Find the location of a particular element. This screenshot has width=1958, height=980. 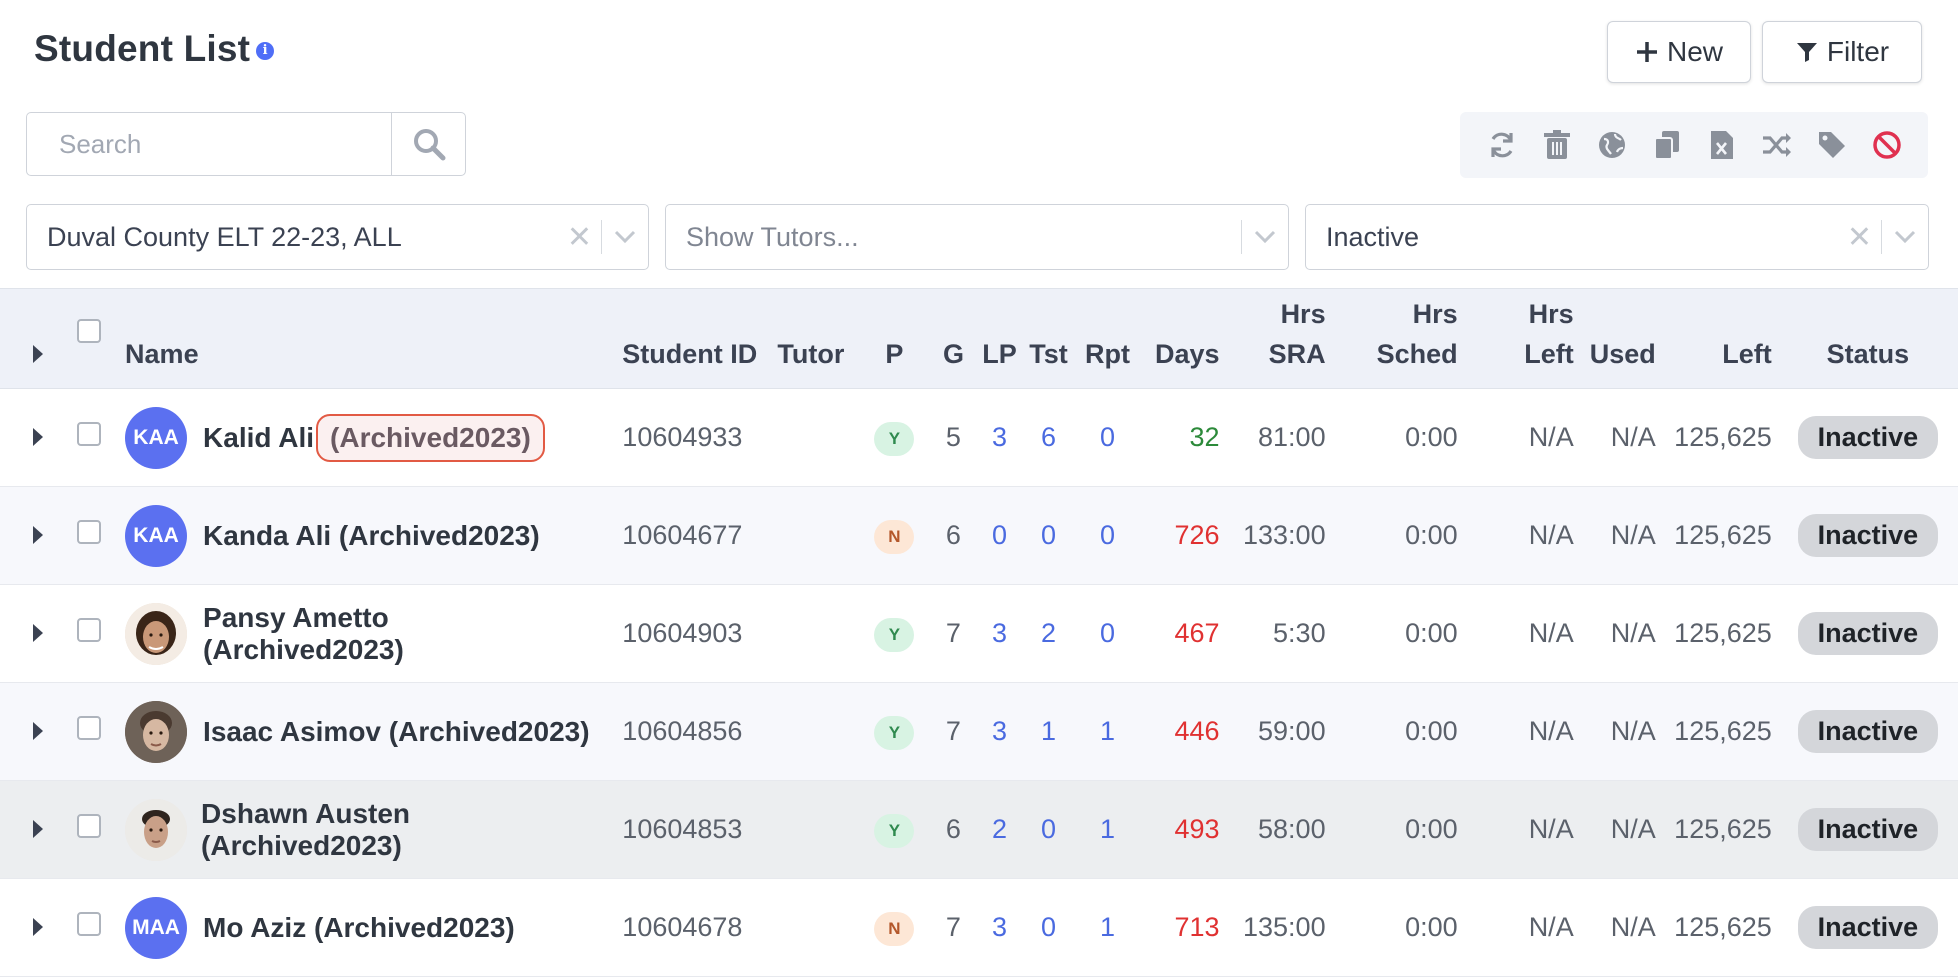

status-cell: Inactive is located at coordinates (1868, 438).